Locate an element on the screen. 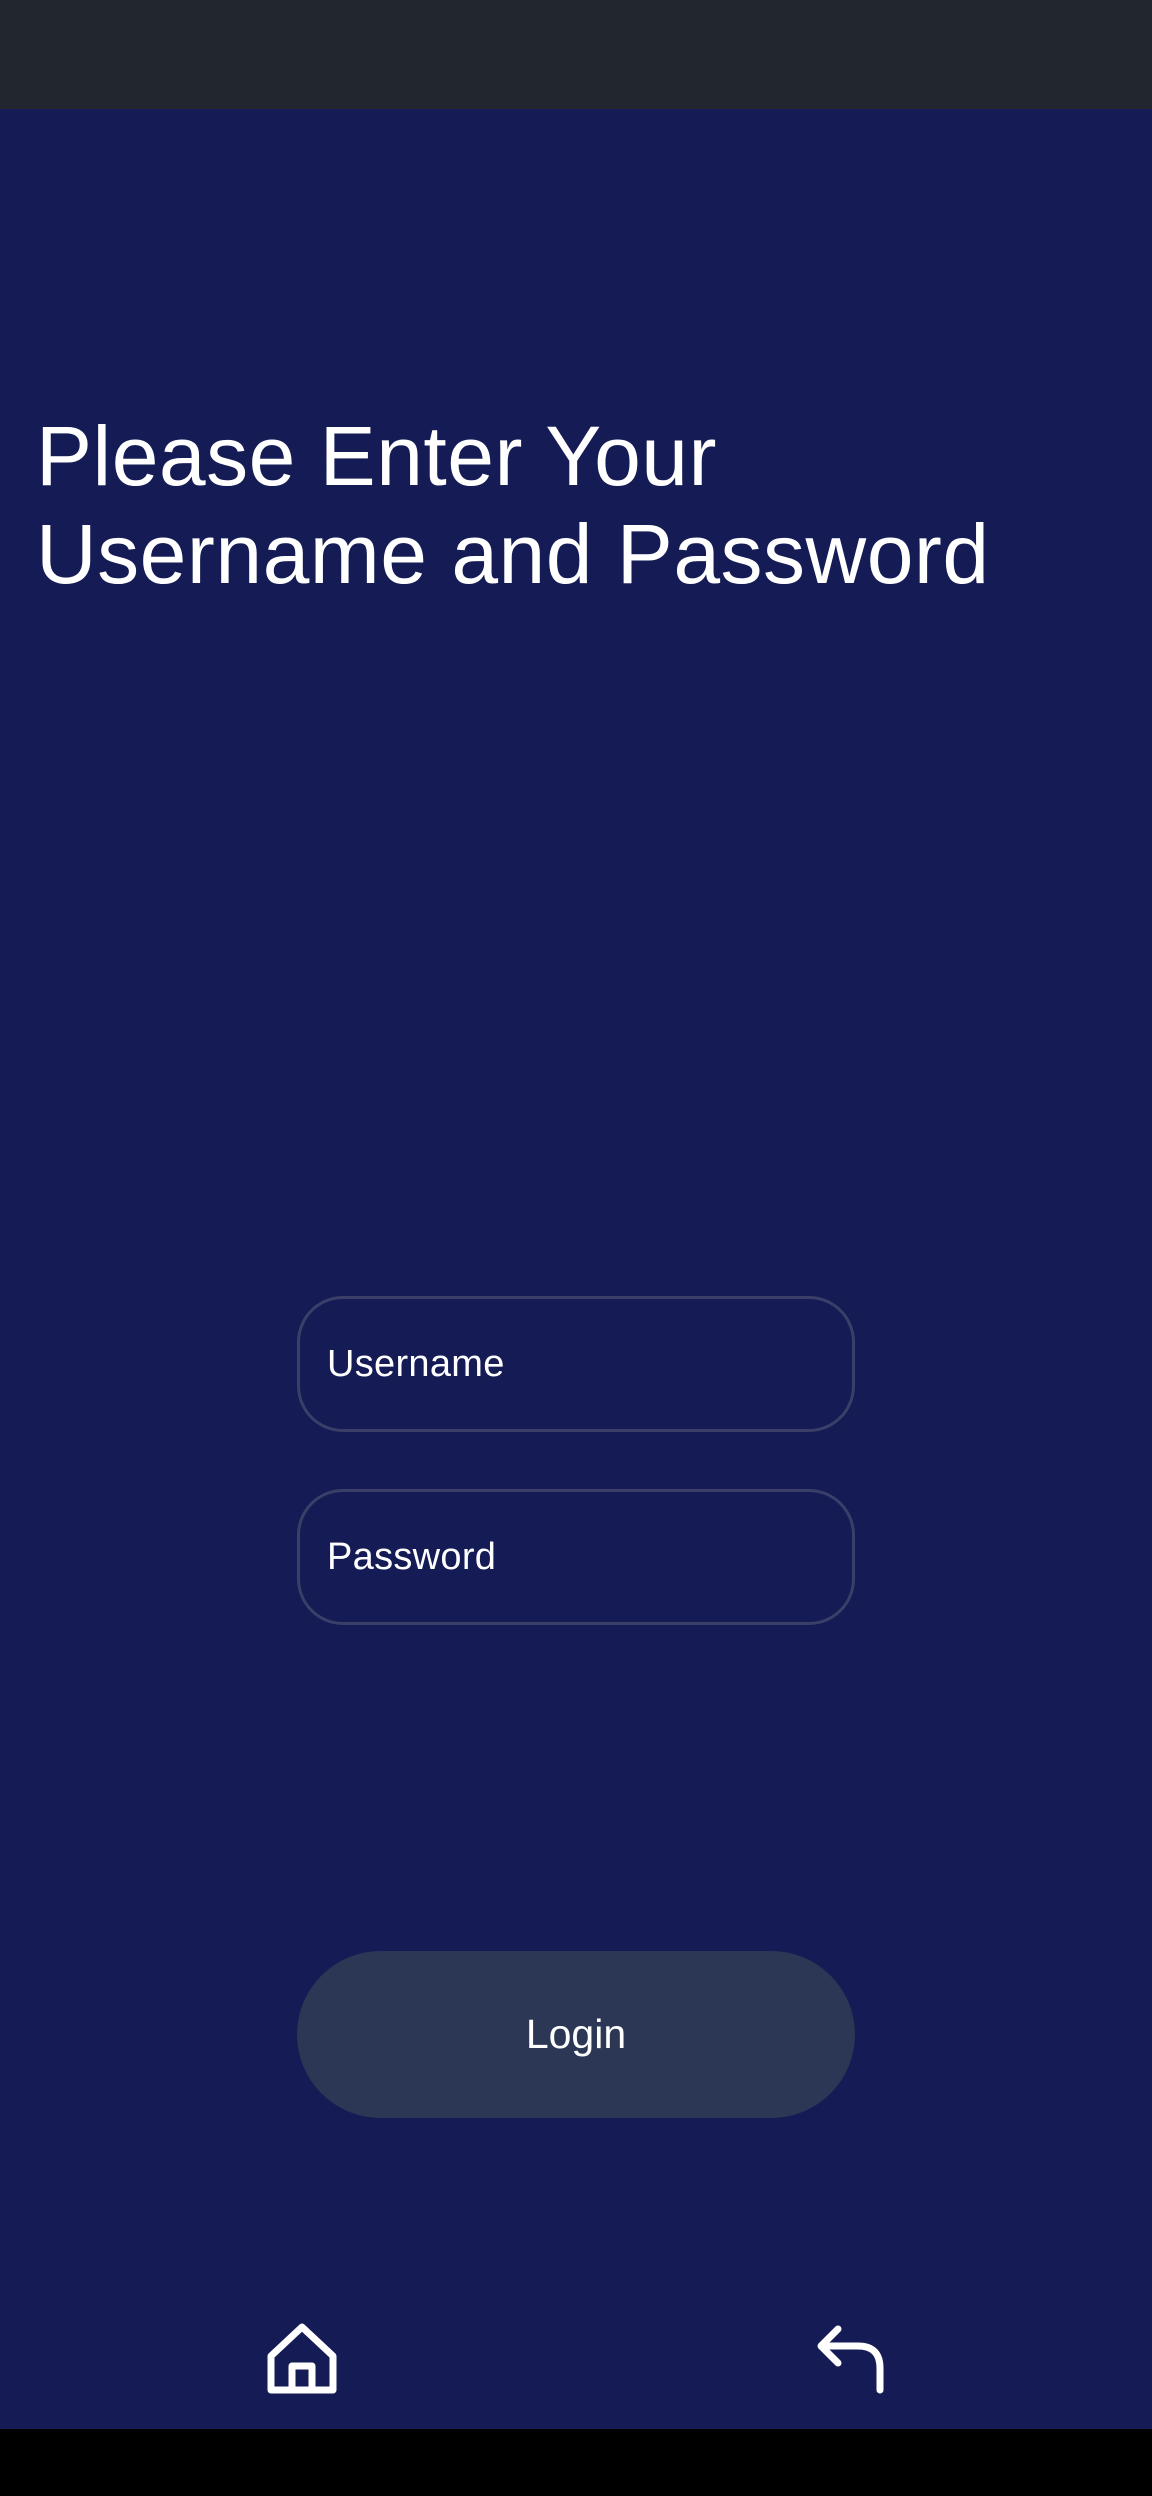 This screenshot has width=1152, height=2496. login-button: Login is located at coordinates (576, 2034).